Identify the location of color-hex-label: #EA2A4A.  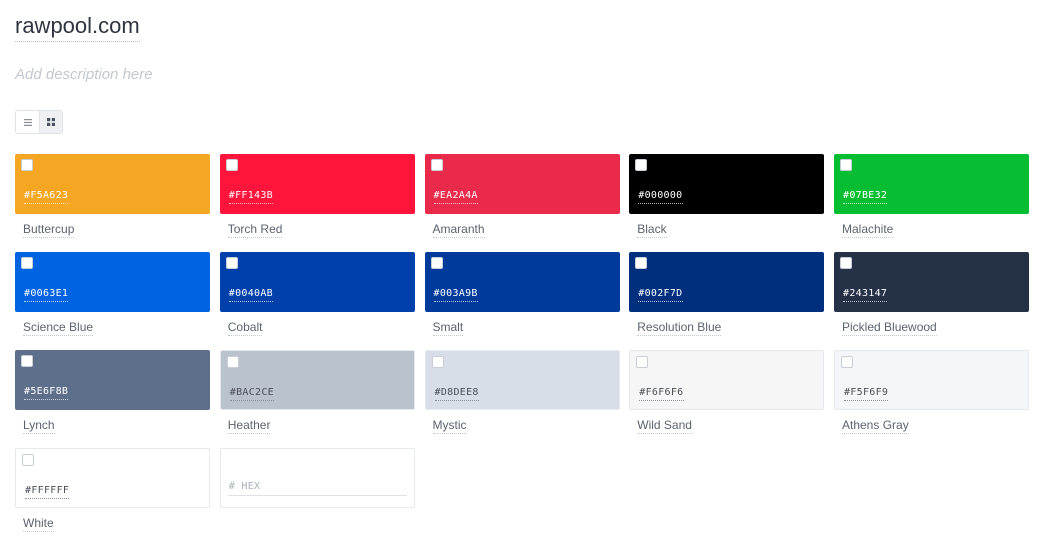
(455, 196).